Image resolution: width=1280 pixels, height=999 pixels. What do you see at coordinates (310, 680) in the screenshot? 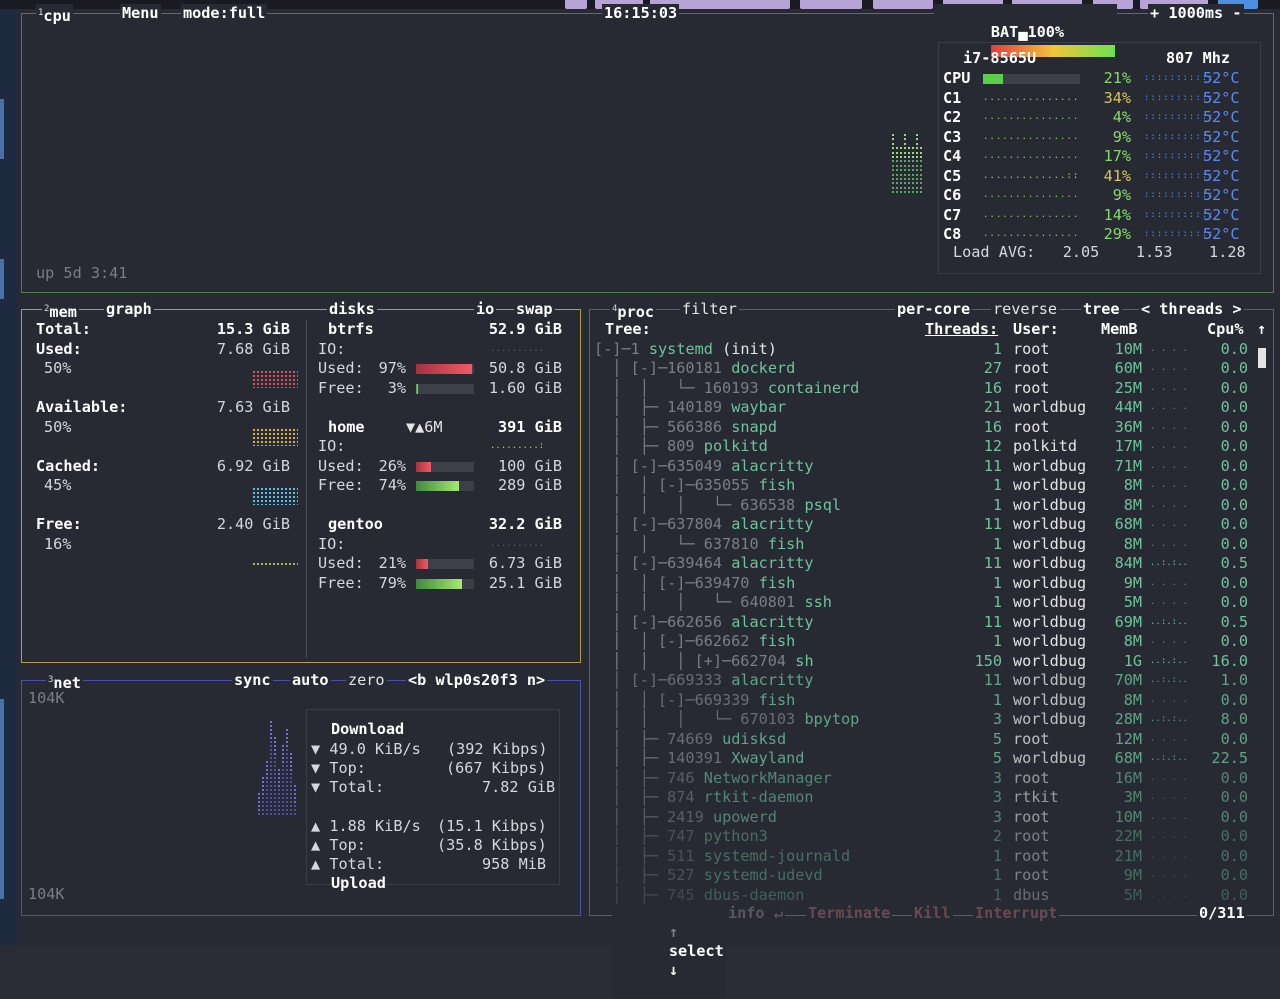
I see `net-auto-button: auto` at bounding box center [310, 680].